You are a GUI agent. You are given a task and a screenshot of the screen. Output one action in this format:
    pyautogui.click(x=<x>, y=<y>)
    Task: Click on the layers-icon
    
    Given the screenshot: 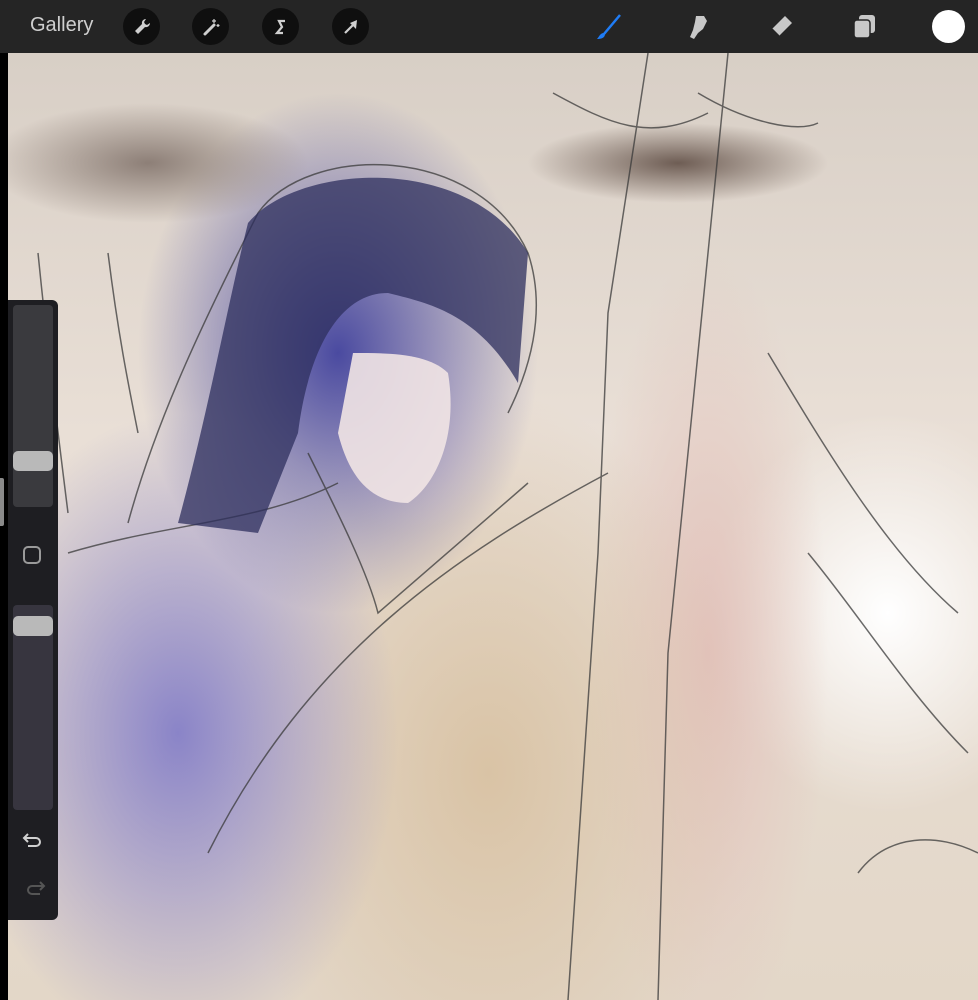 What is the action you would take?
    pyautogui.click(x=864, y=27)
    